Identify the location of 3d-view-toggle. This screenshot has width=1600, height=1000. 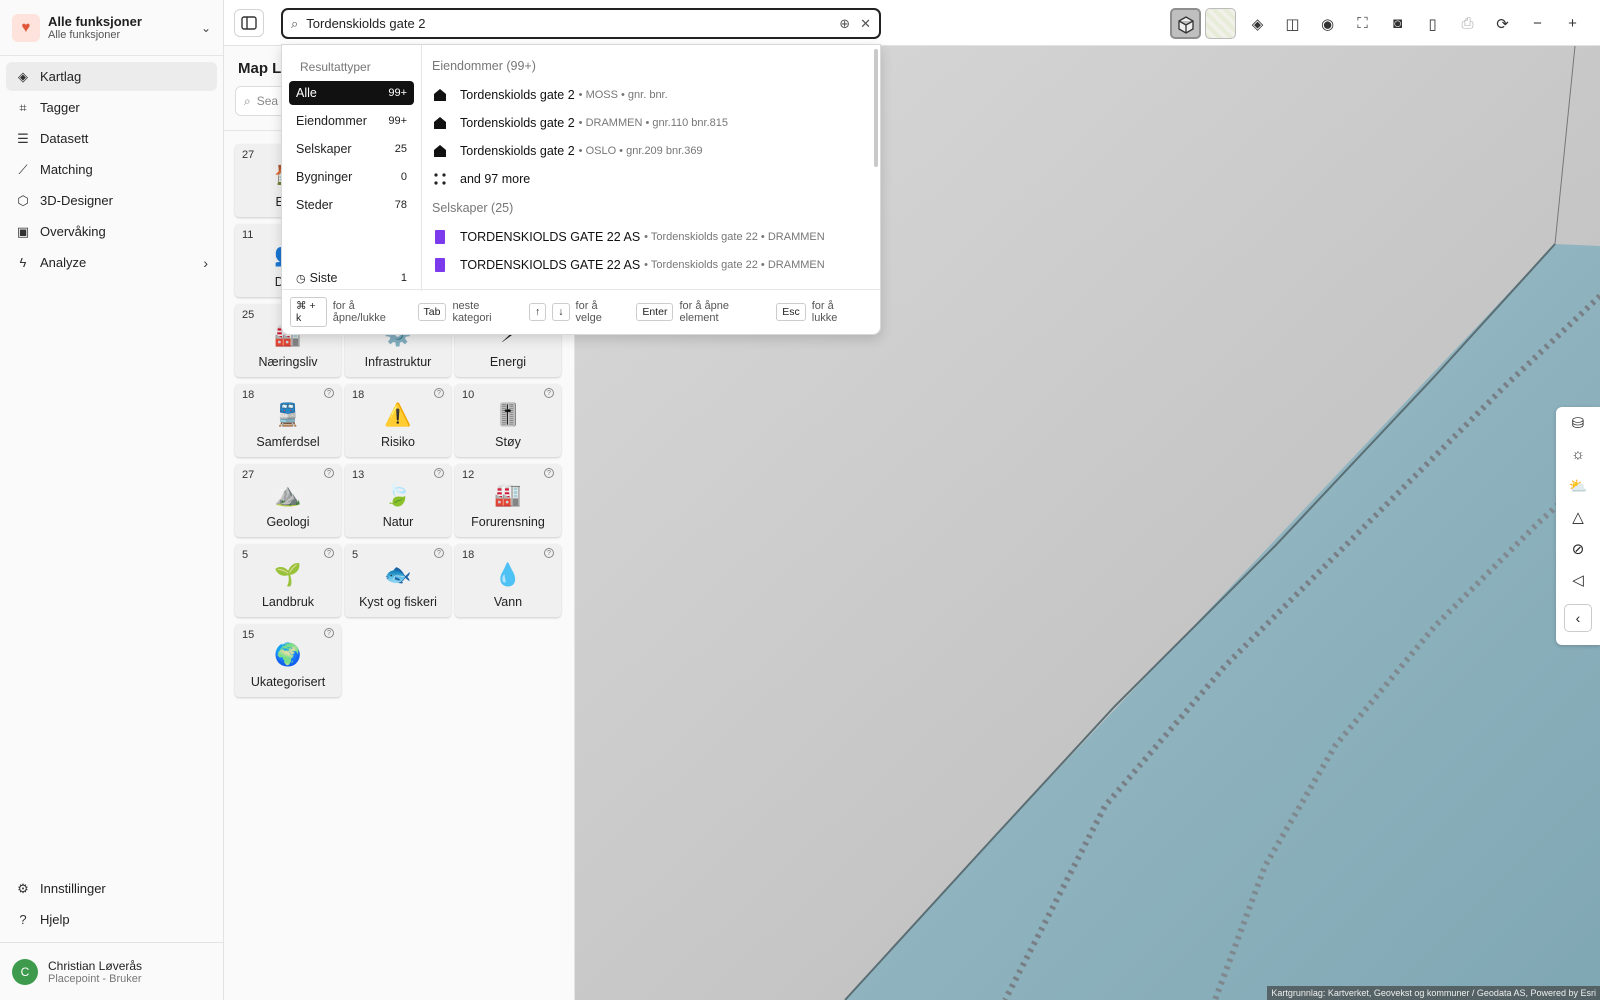
(1185, 23).